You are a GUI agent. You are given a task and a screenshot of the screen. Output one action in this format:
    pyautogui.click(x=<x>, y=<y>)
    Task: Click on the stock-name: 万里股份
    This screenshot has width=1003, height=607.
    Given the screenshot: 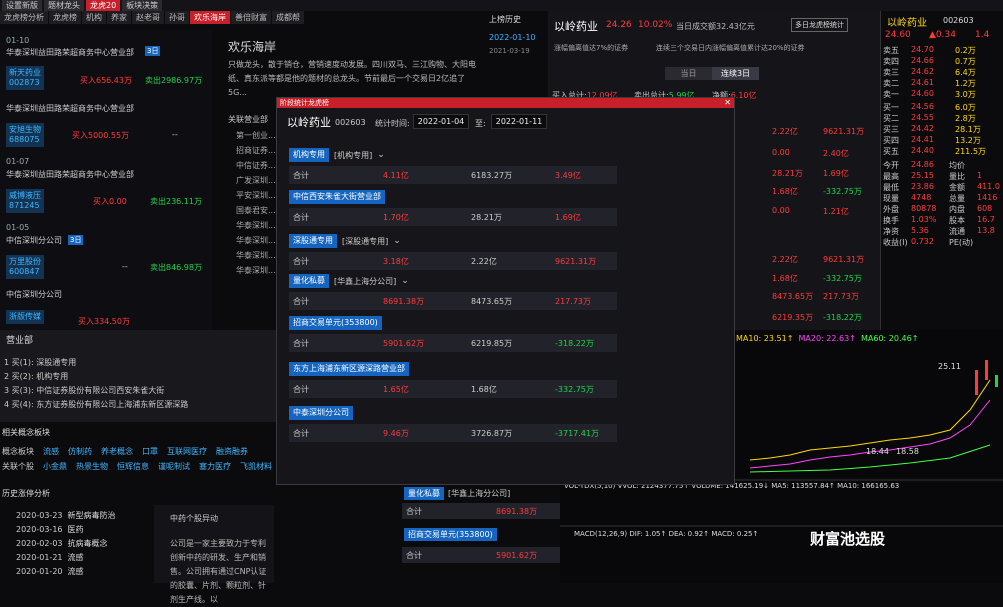 What is the action you would take?
    pyautogui.click(x=25, y=261)
    